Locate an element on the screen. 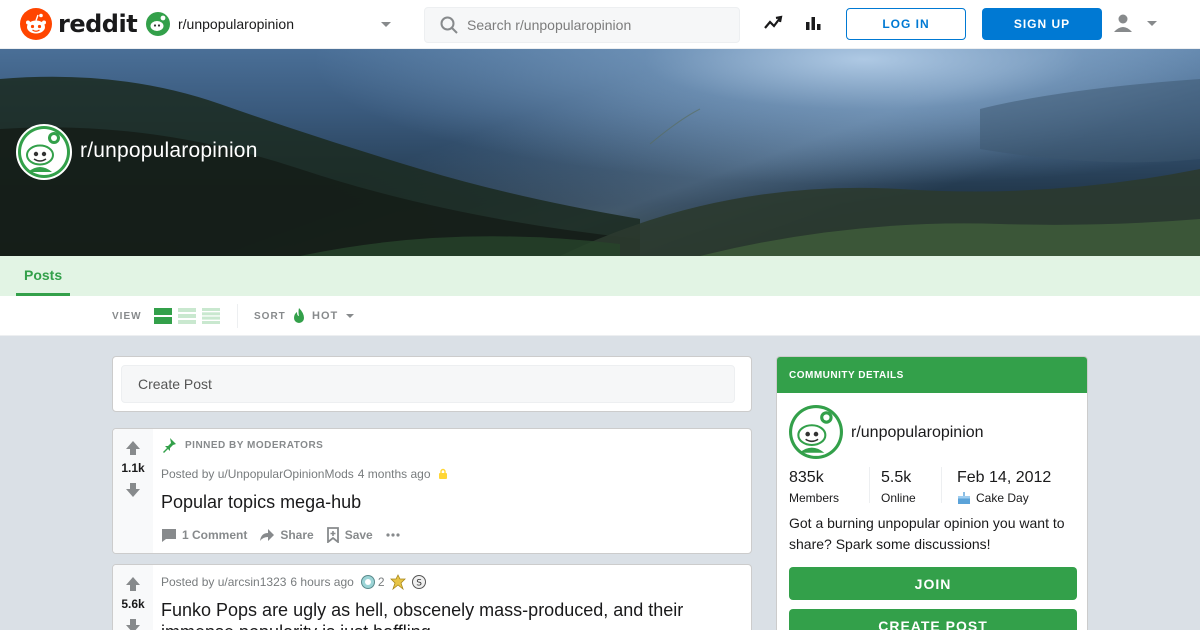 The image size is (1200, 630). reddit-logo: reddit is located at coordinates (79, 24).